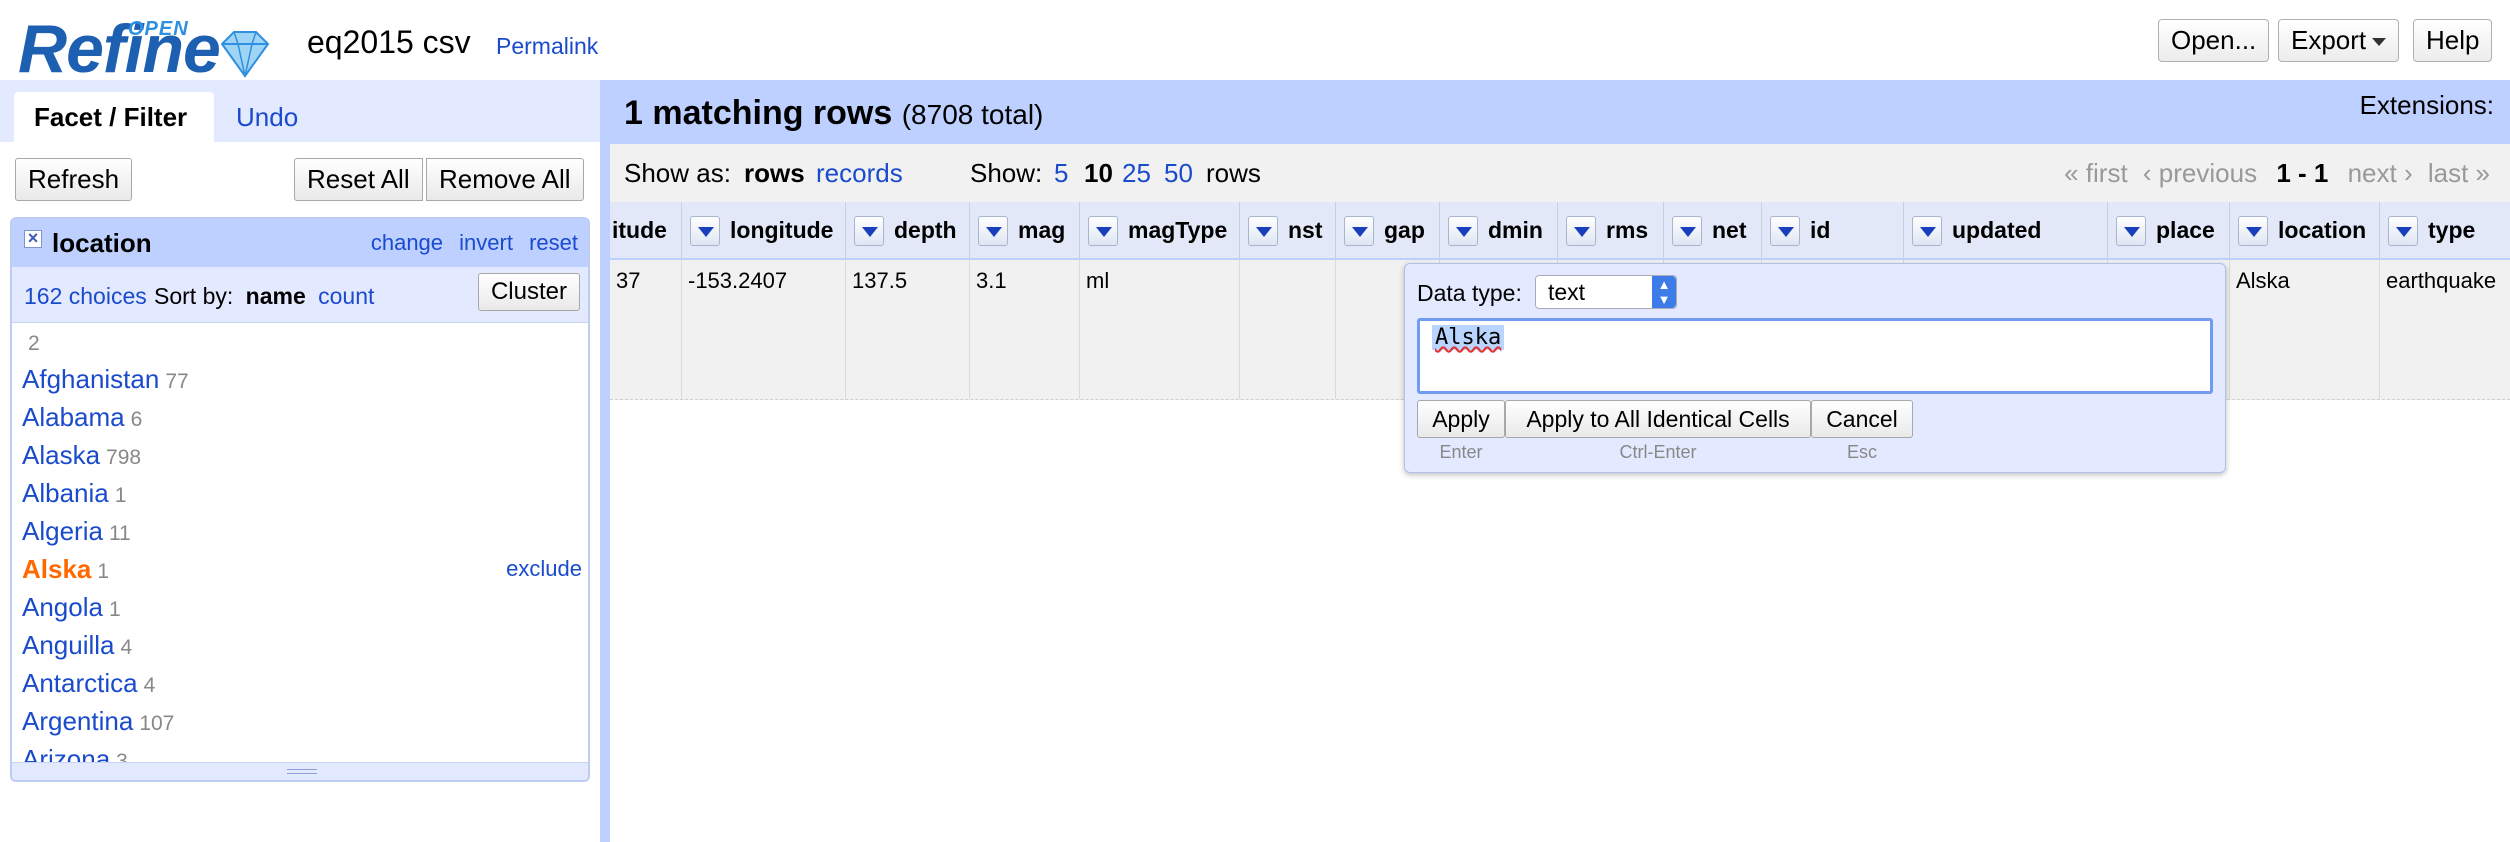  What do you see at coordinates (74, 179) in the screenshot?
I see `refresh-button: Refresh` at bounding box center [74, 179].